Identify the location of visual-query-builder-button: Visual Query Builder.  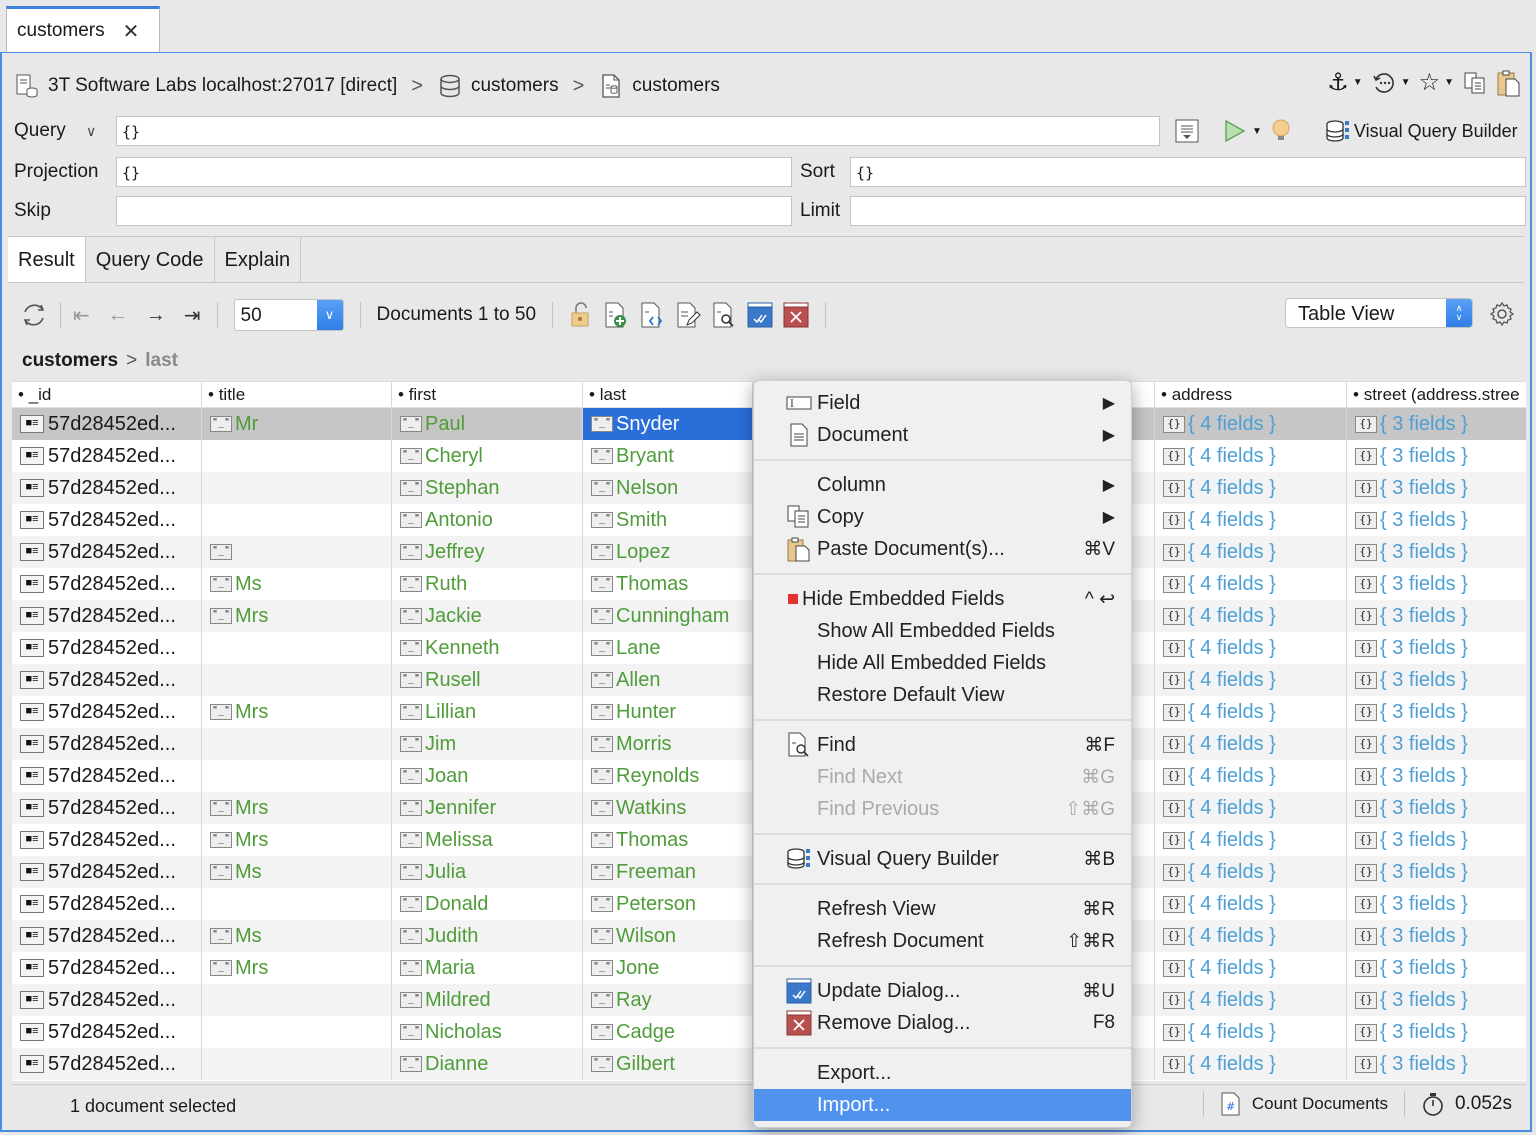
(1436, 131).